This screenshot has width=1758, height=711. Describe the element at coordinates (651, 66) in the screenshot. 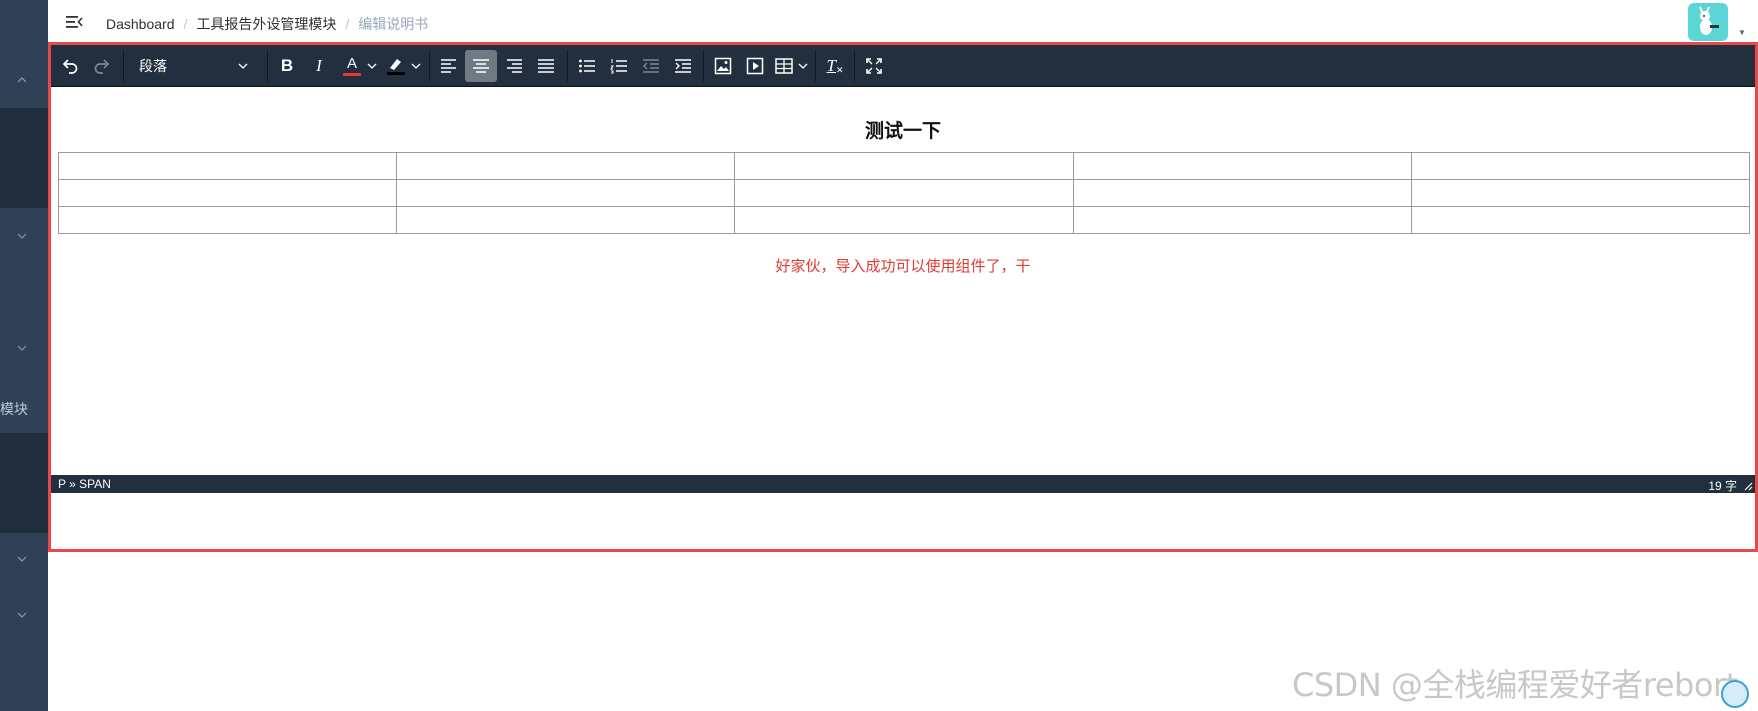

I see `outdent-icon` at that location.